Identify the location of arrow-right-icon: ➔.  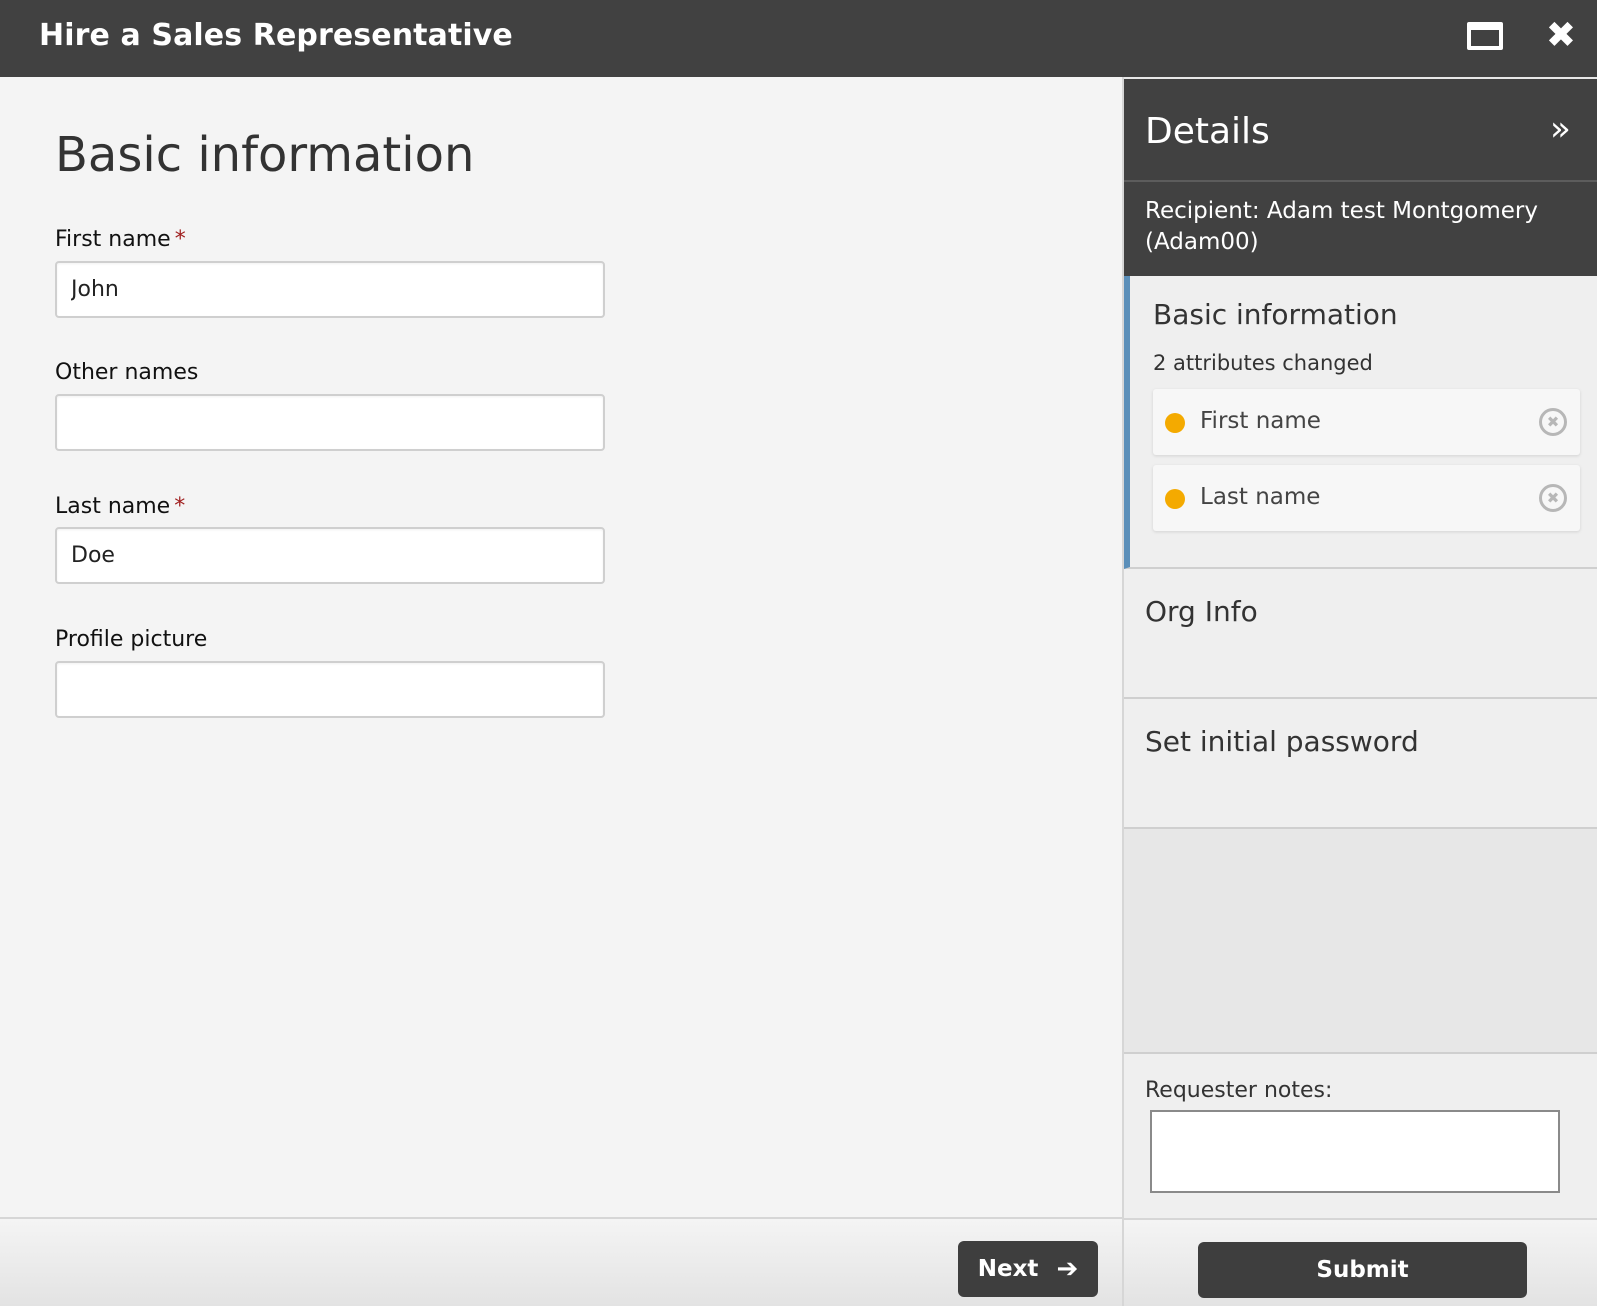
(1067, 1269).